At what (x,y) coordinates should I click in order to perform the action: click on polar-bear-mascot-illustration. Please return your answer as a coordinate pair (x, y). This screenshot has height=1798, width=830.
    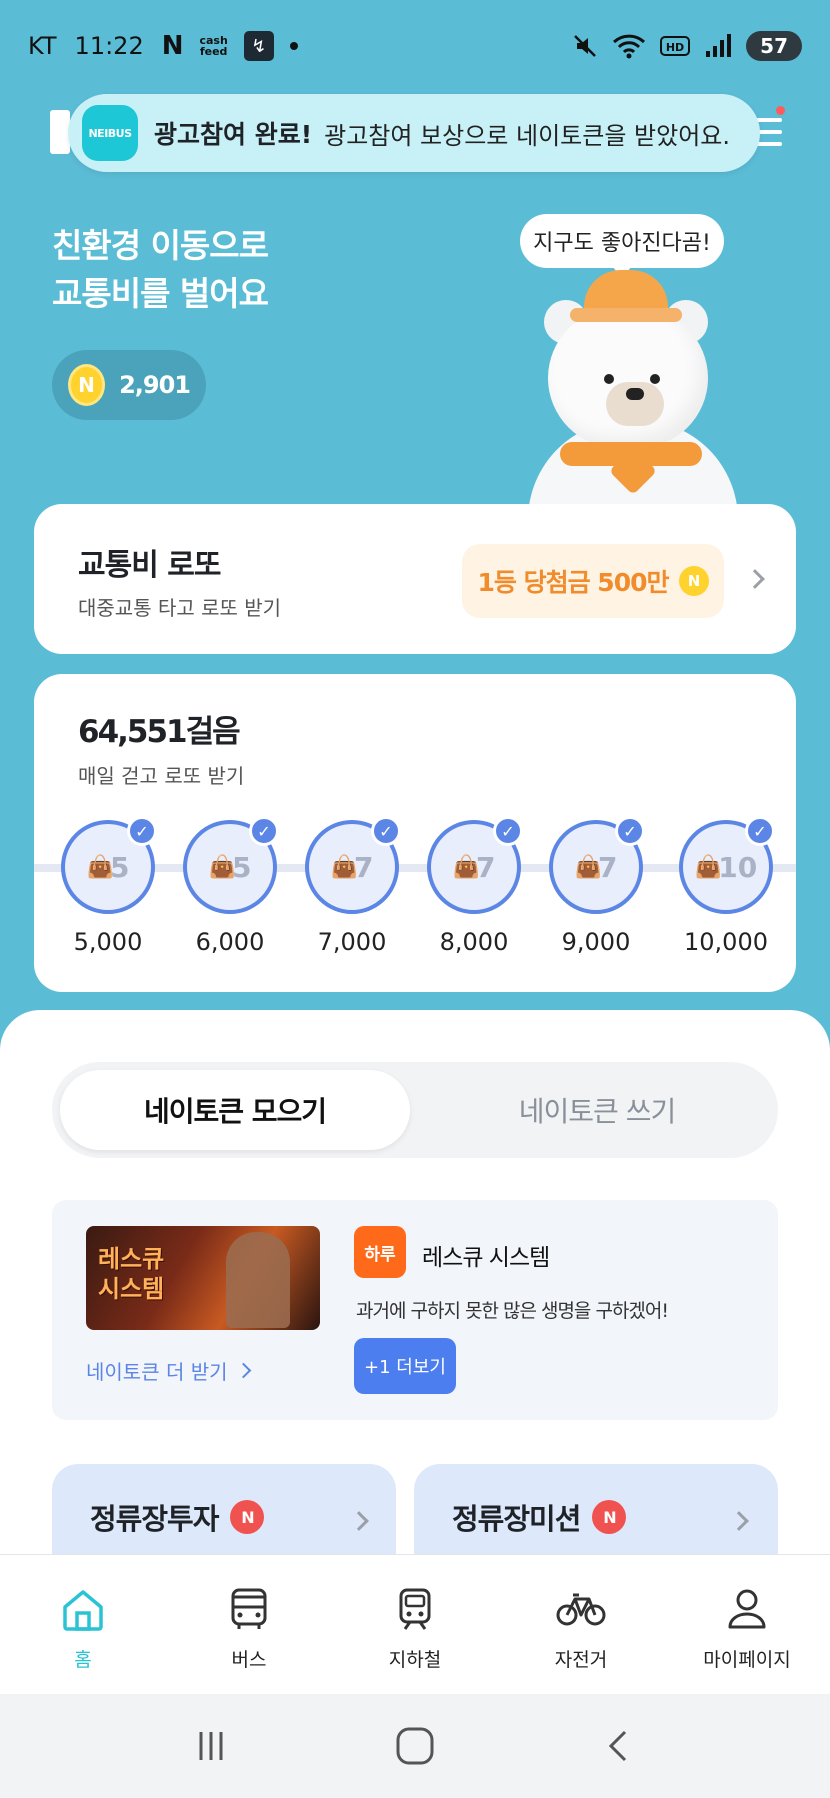
    Looking at the image, I should click on (633, 405).